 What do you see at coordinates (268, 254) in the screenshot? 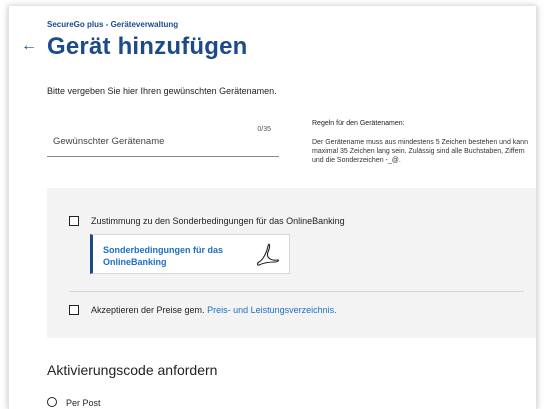
I see `pdf-icon` at bounding box center [268, 254].